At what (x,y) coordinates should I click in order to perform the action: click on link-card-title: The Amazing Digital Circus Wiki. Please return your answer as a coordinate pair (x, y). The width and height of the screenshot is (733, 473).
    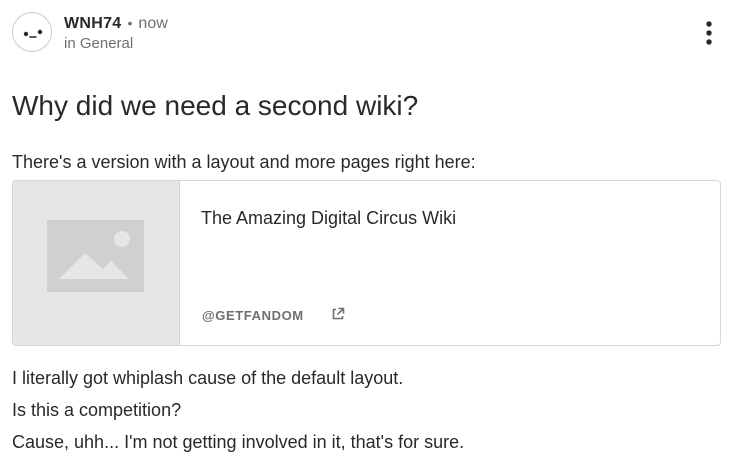
    Looking at the image, I should click on (328, 218).